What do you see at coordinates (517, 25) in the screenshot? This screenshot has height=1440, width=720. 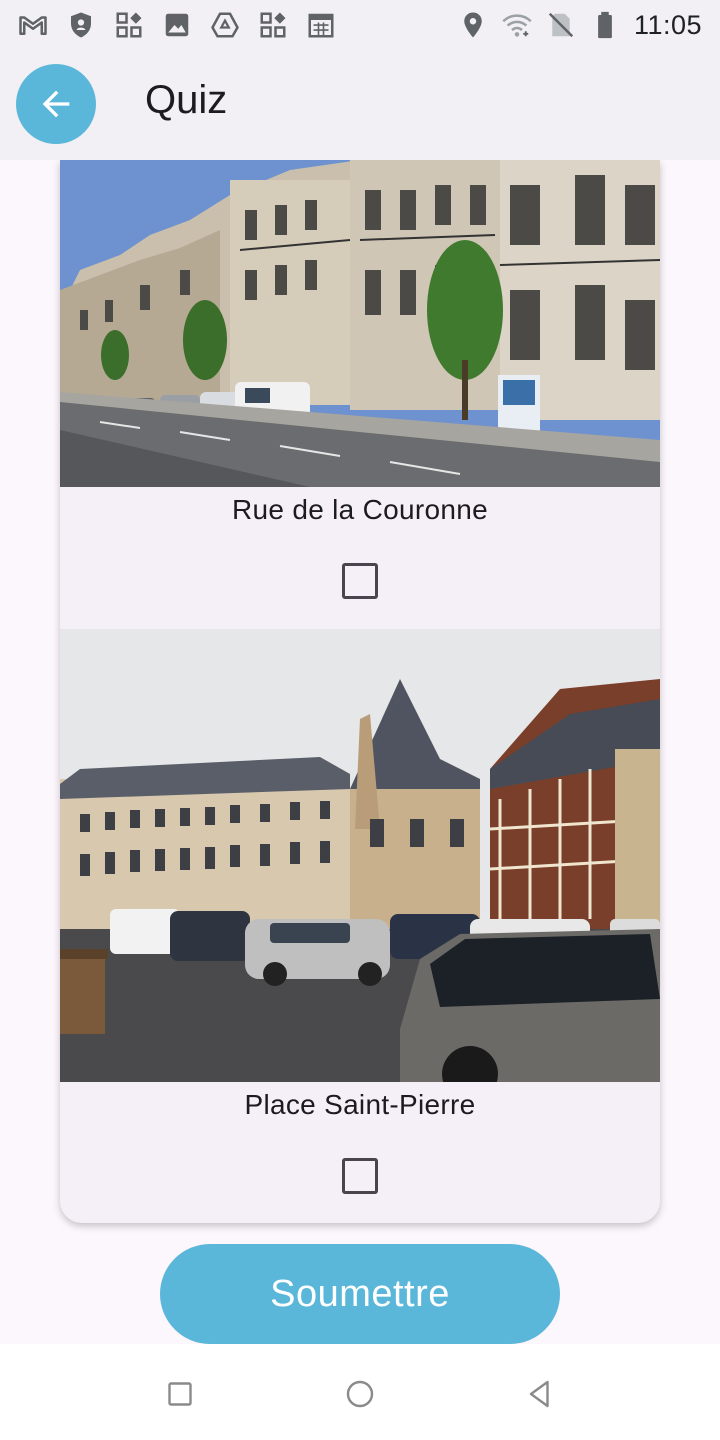 I see `wifi-icon` at bounding box center [517, 25].